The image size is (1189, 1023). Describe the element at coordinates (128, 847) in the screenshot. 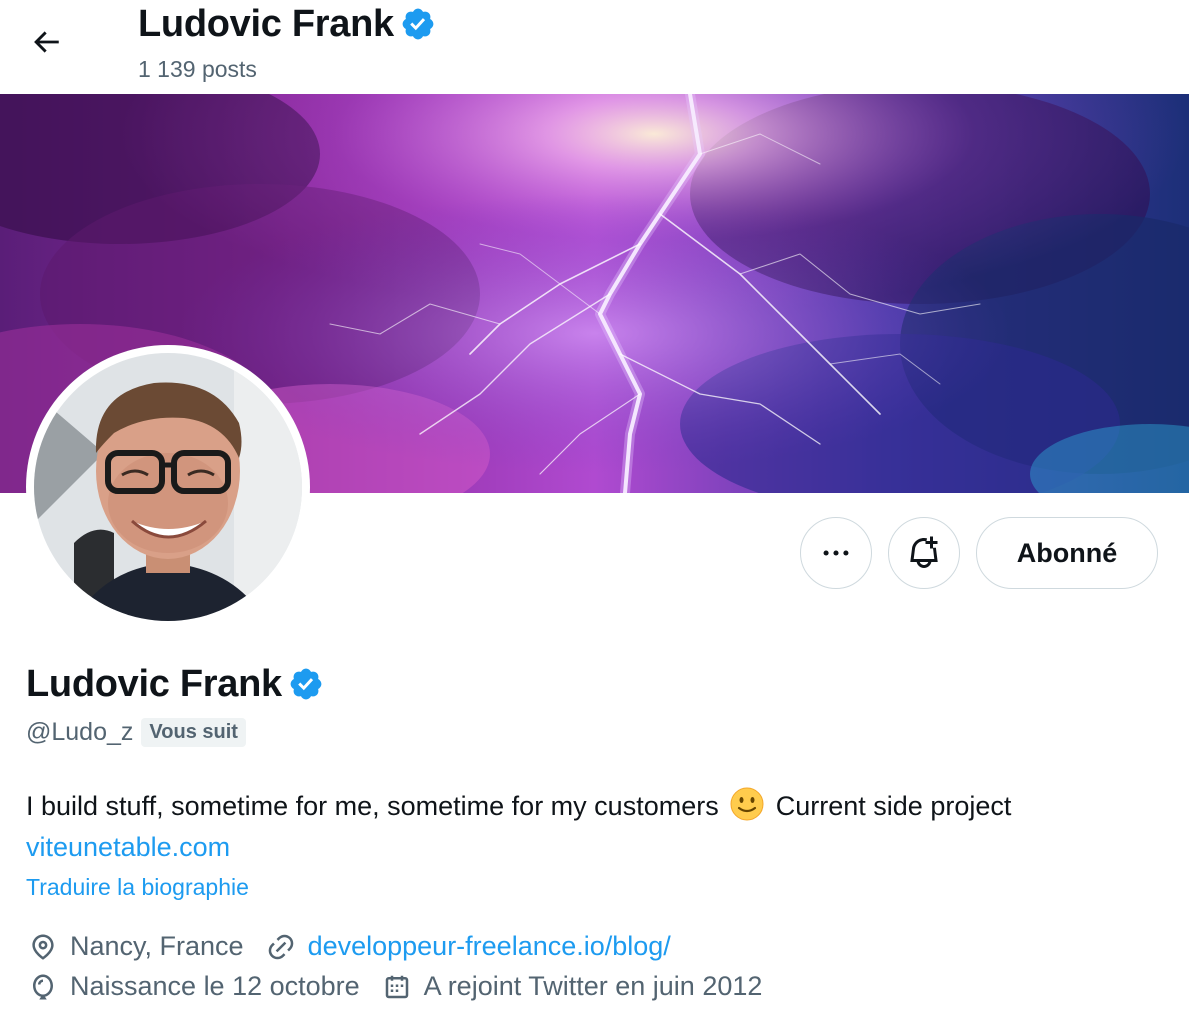

I see `bio-link: viteunetable.com` at that location.